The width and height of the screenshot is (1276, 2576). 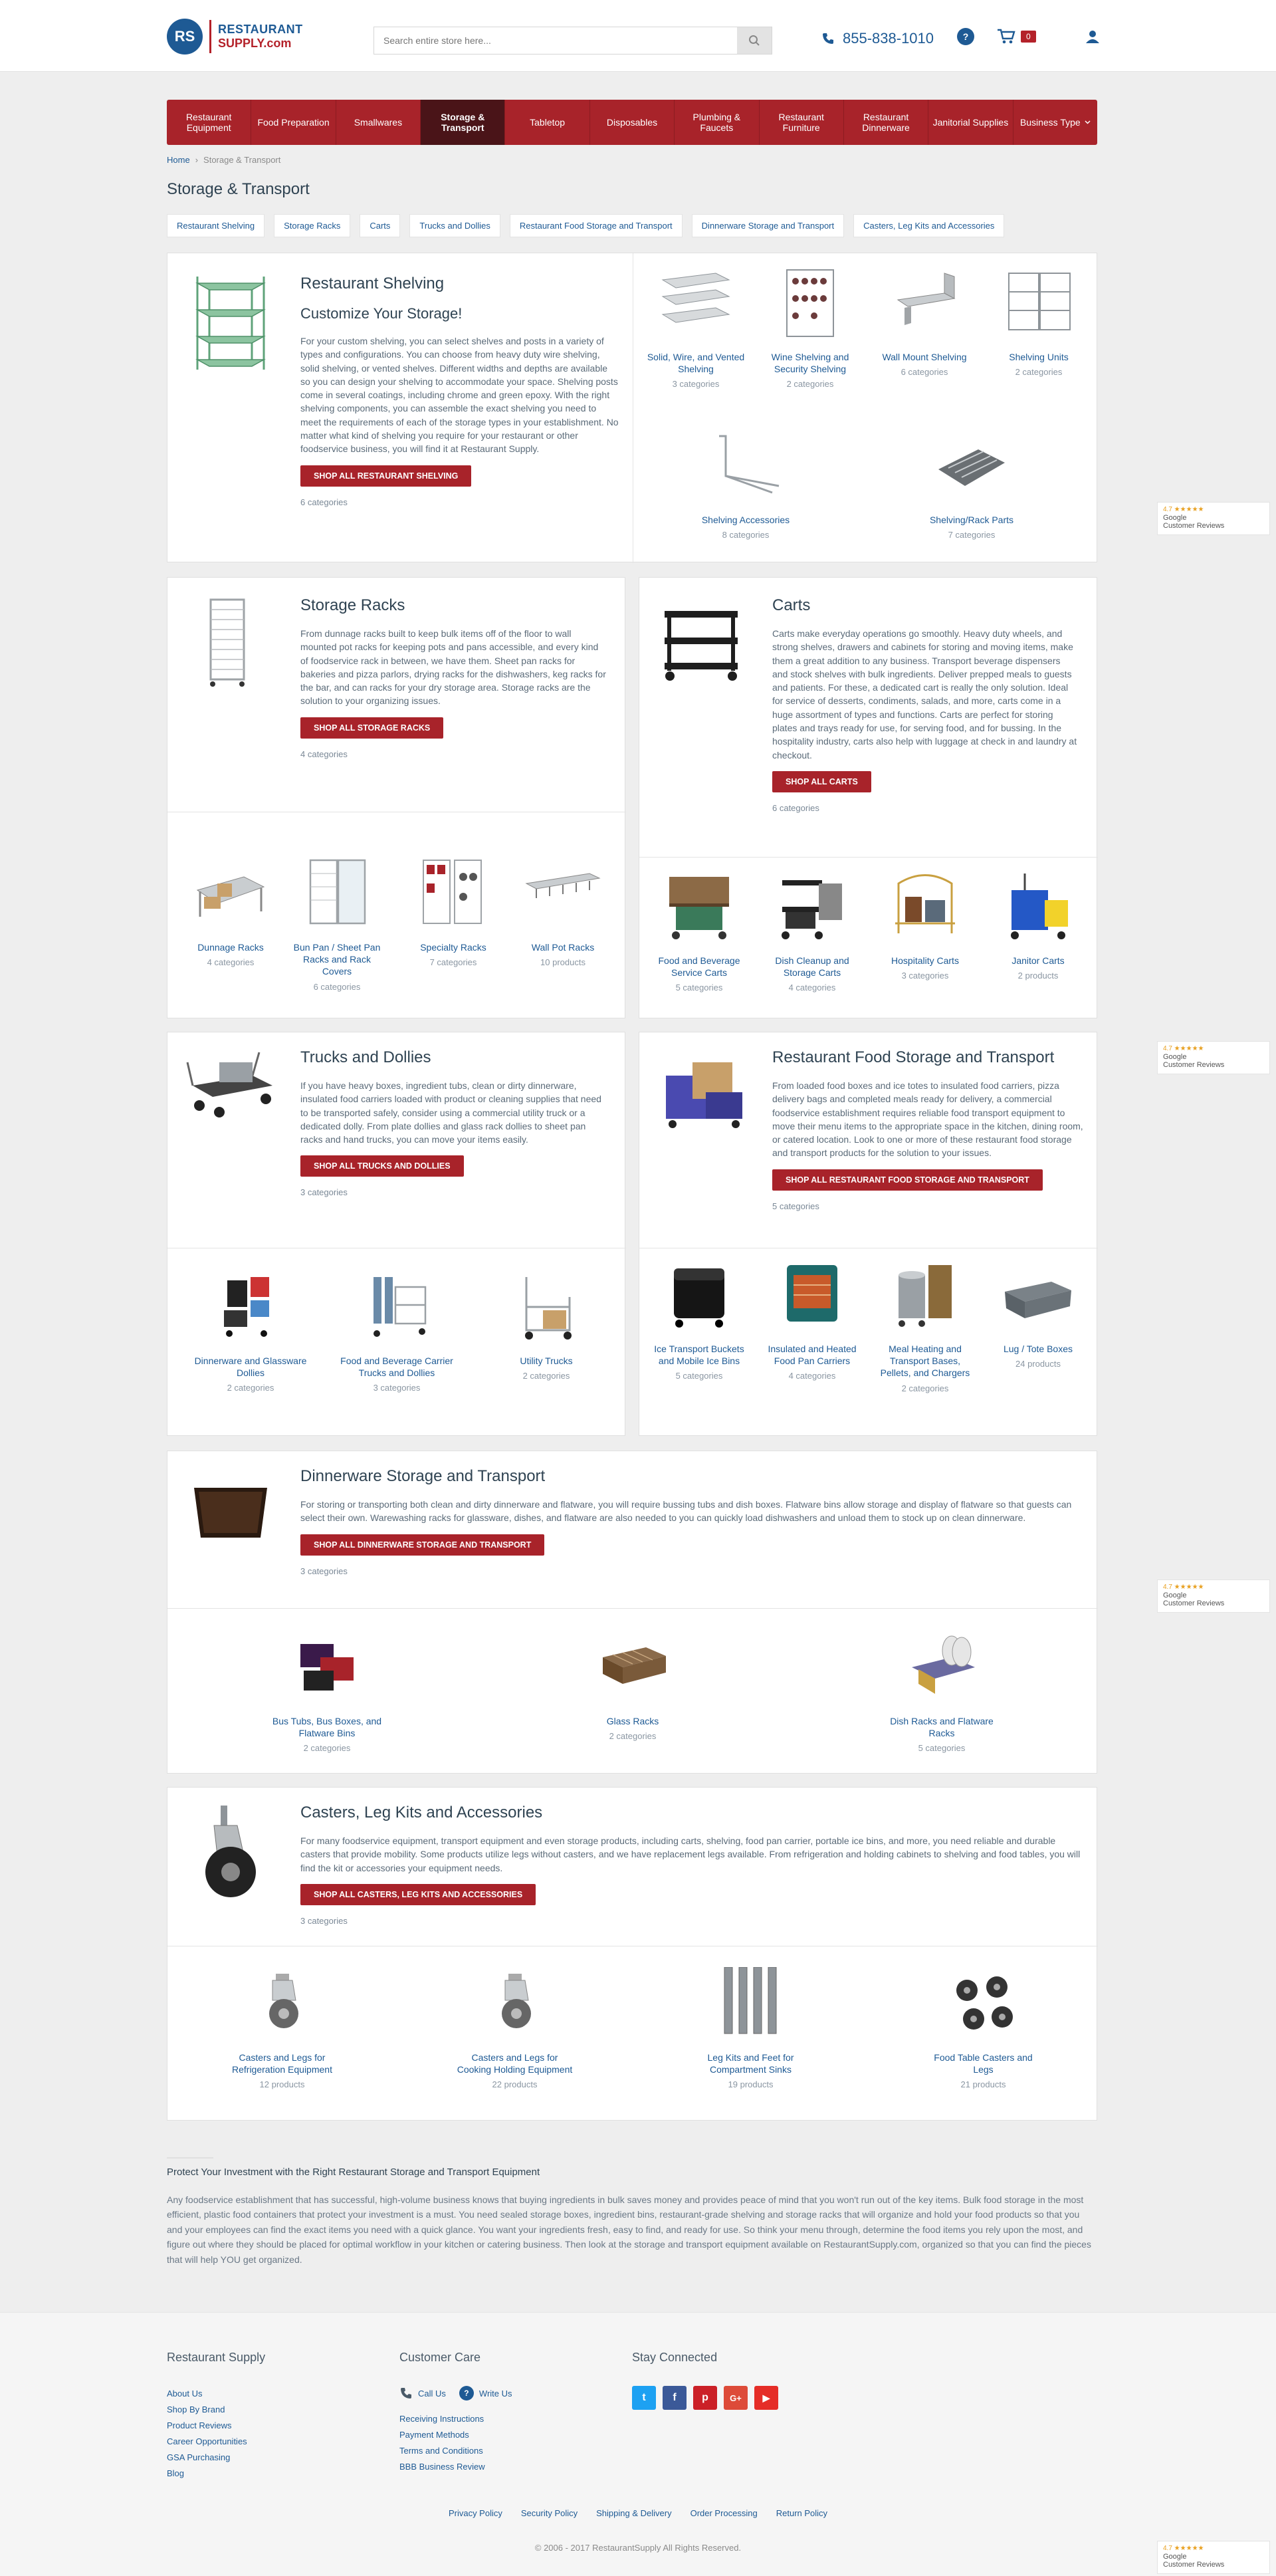 What do you see at coordinates (1016, 37) in the screenshot?
I see `cart-button: 0` at bounding box center [1016, 37].